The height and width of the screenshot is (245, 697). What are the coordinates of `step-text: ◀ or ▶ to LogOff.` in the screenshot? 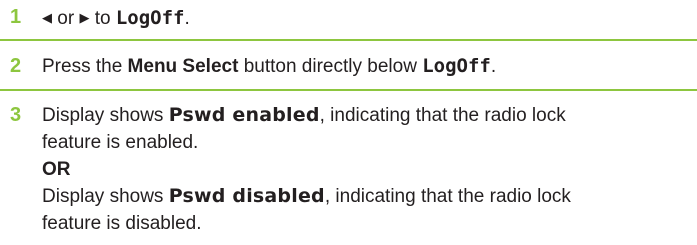 It's located at (367, 18).